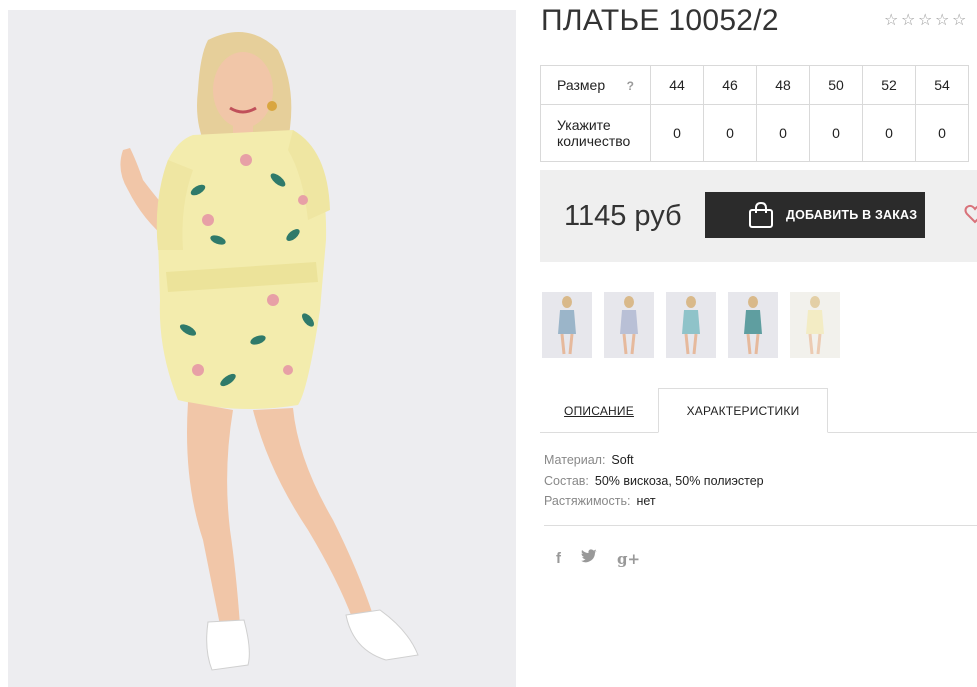 The image size is (977, 687). What do you see at coordinates (783, 85) in the screenshot?
I see `size-cell: 48` at bounding box center [783, 85].